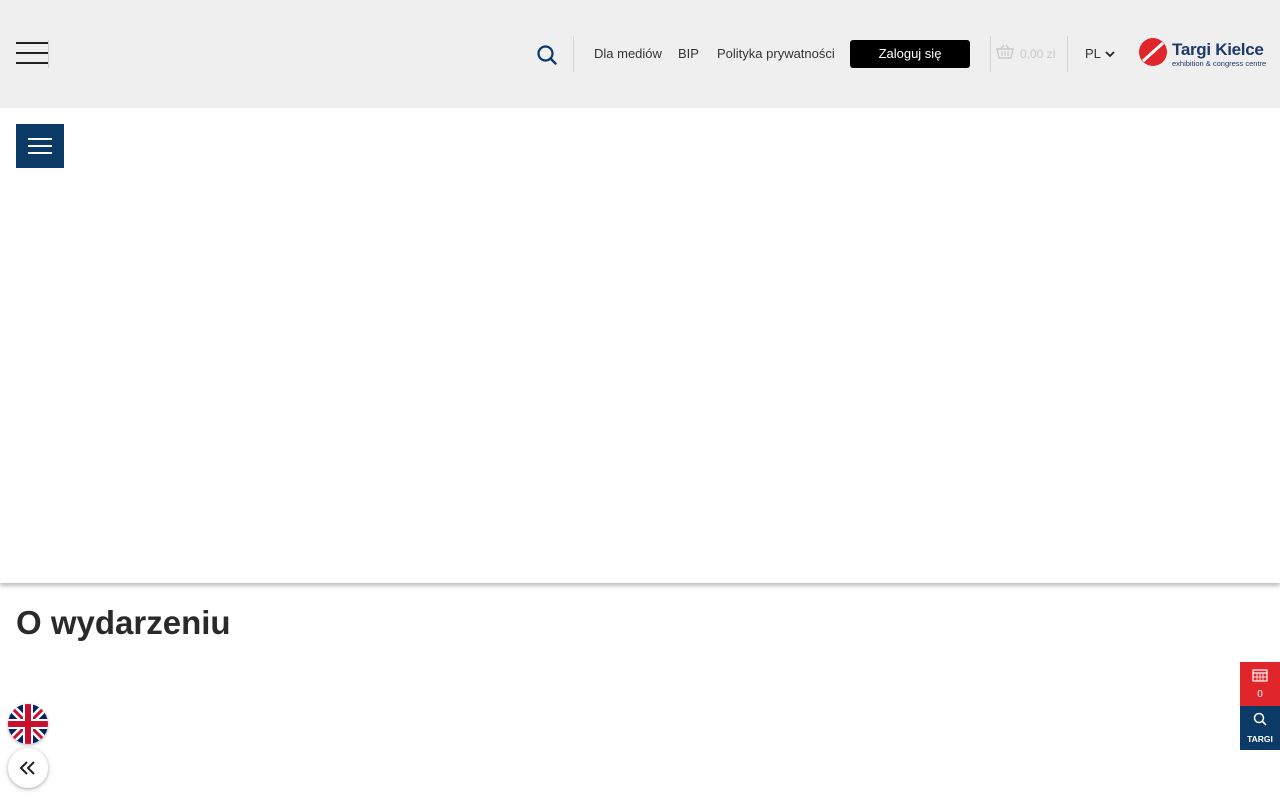 The image size is (1280, 800). Describe the element at coordinates (1219, 63) in the screenshot. I see `logo-subtitle: exhibition & congress centre` at that location.